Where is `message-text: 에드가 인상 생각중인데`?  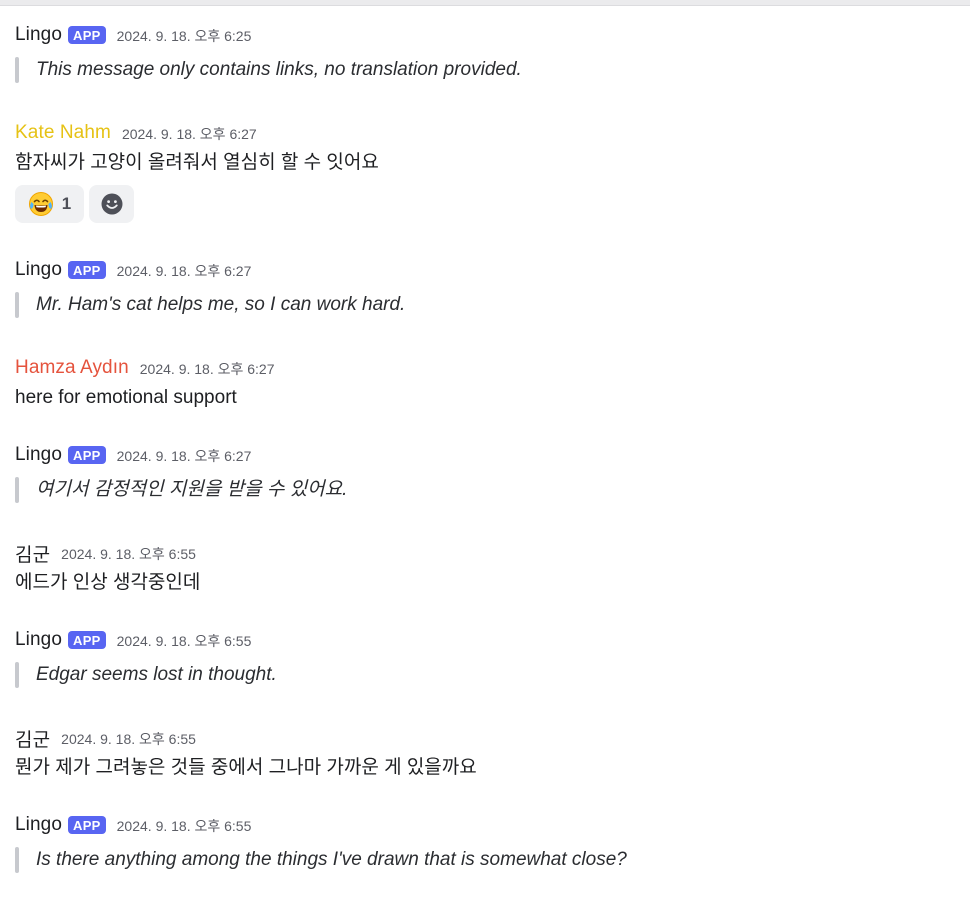
message-text: 에드가 인상 생각중인데 is located at coordinates (108, 582).